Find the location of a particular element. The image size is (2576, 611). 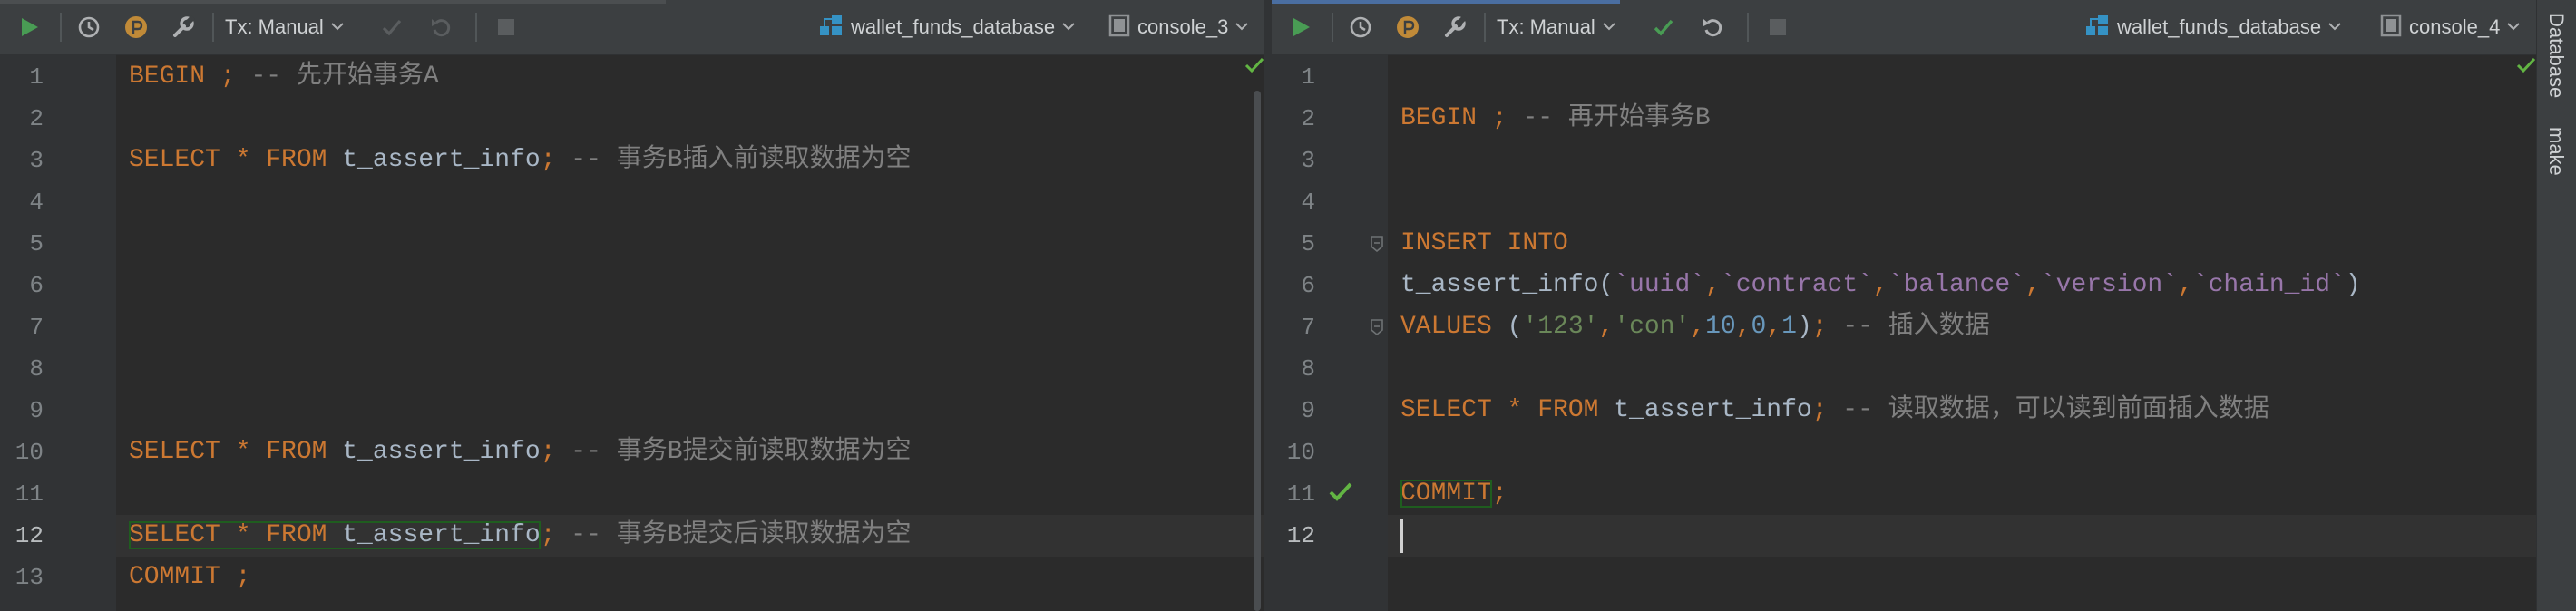

line-number: 8 is located at coordinates (36, 369).